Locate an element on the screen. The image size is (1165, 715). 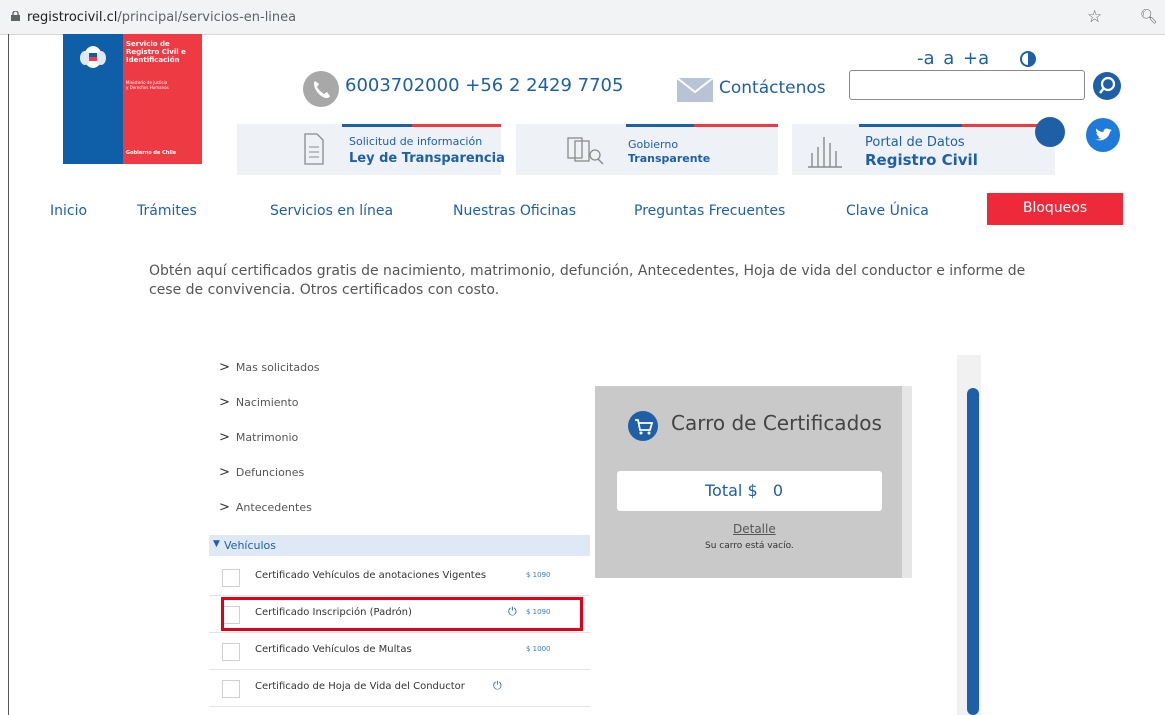
gobierno-small: Gobierno is located at coordinates (653, 144).